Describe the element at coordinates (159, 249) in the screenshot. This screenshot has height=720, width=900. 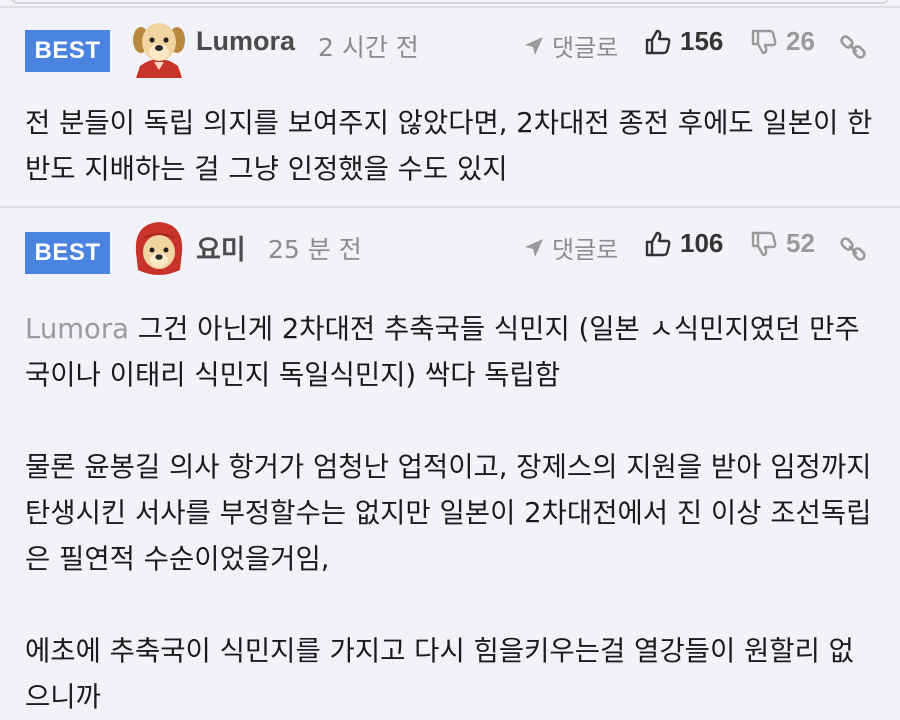
I see `puppy-red-hood-avatar-icon` at that location.